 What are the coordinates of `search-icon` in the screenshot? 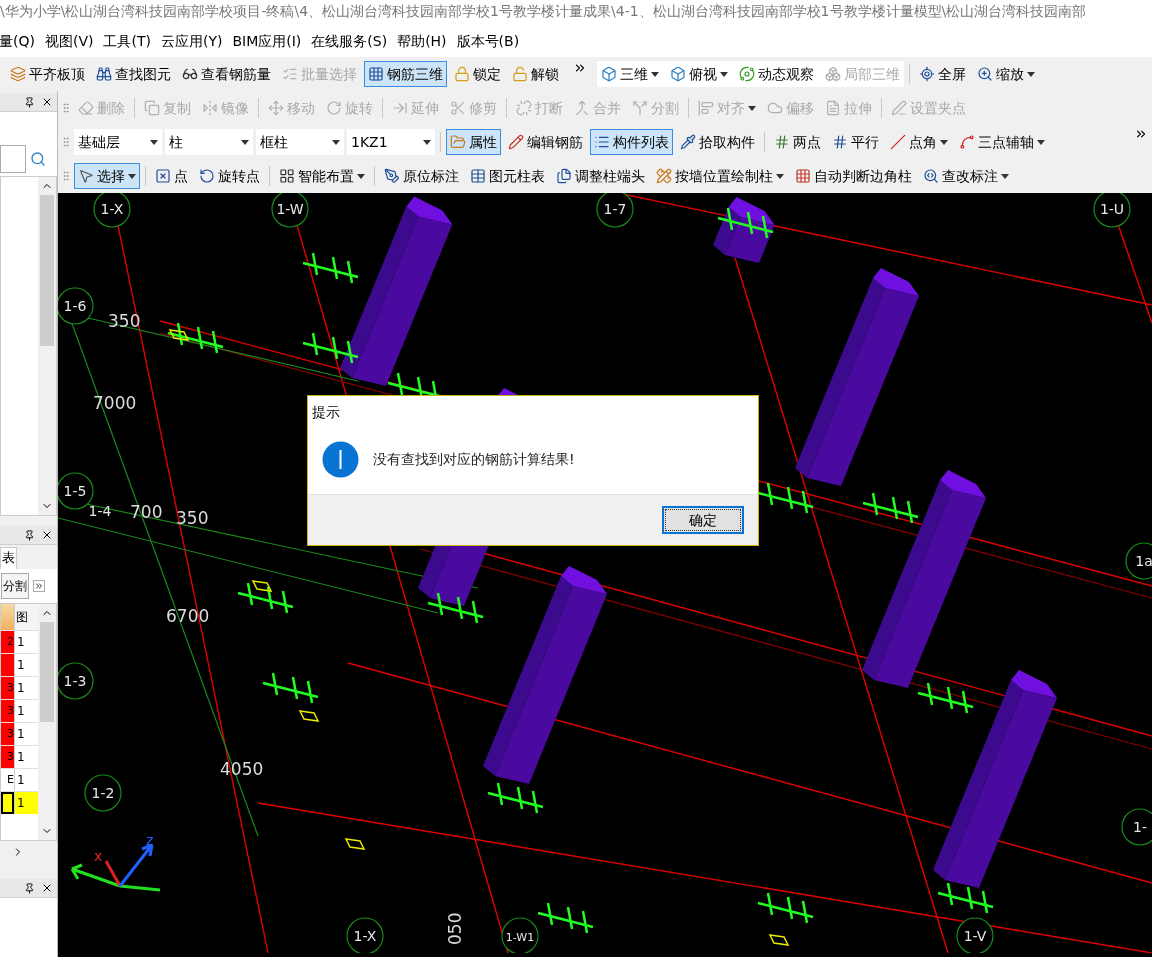 It's located at (38, 159).